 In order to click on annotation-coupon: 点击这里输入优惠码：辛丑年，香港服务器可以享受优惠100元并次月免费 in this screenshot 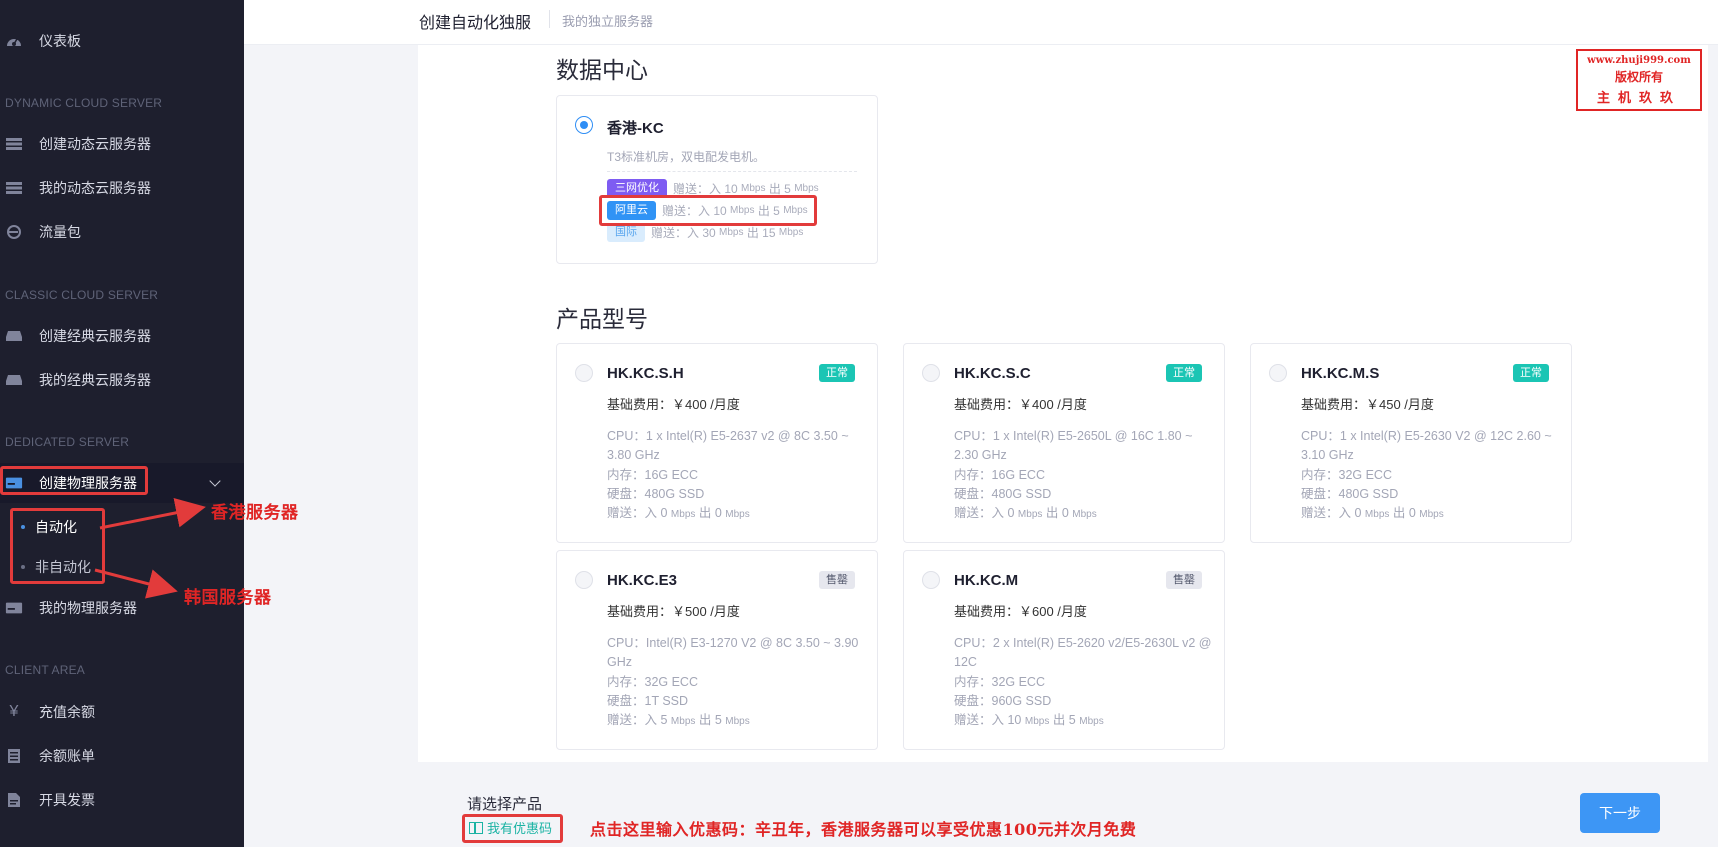, I will do `click(863, 829)`.